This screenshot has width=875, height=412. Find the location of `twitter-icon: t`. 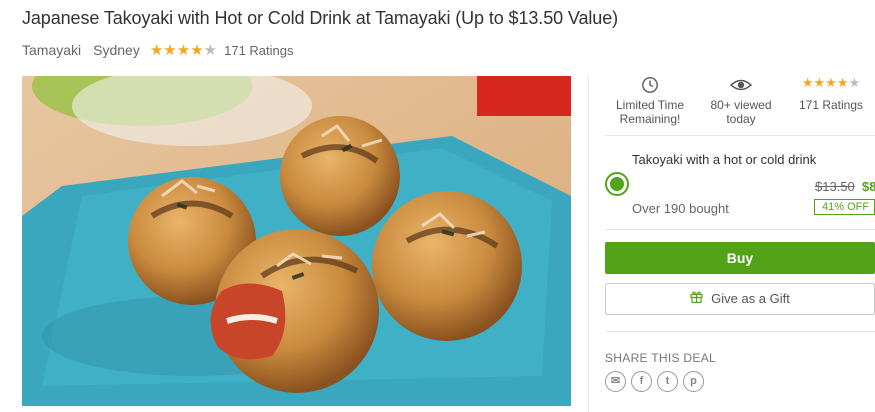

twitter-icon: t is located at coordinates (667, 381).